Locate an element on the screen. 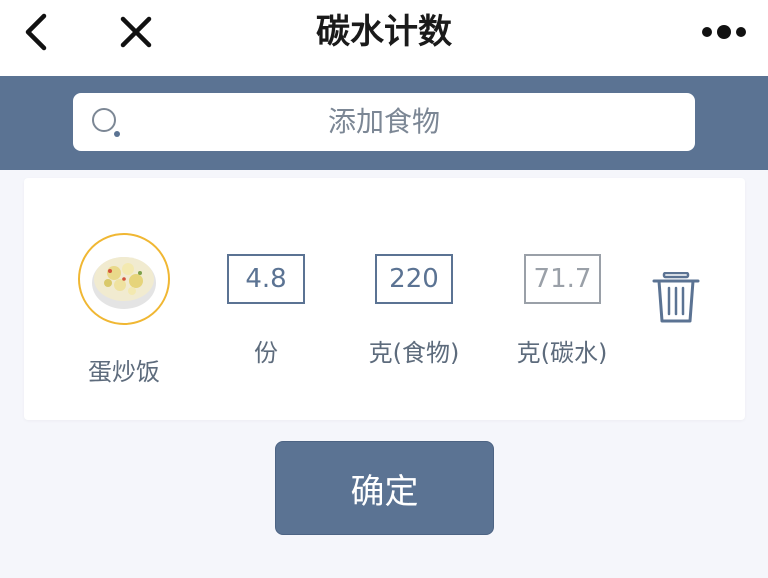 This screenshot has width=768, height=578. carb-grams-value: 71.7 is located at coordinates (562, 279).